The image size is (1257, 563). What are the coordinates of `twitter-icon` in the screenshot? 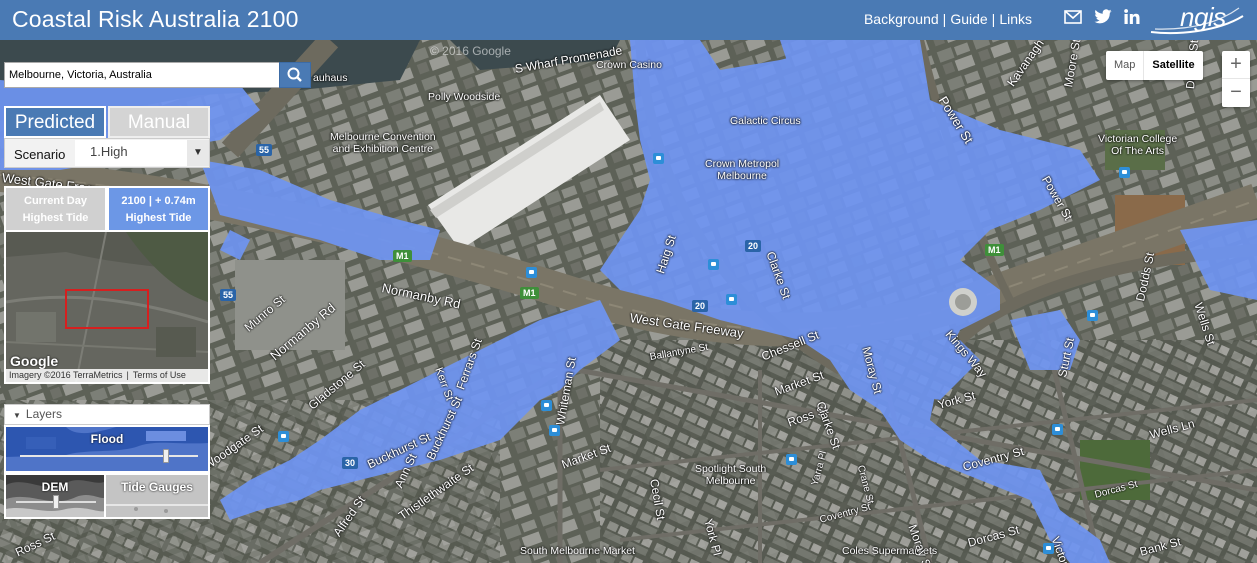 It's located at (1103, 16).